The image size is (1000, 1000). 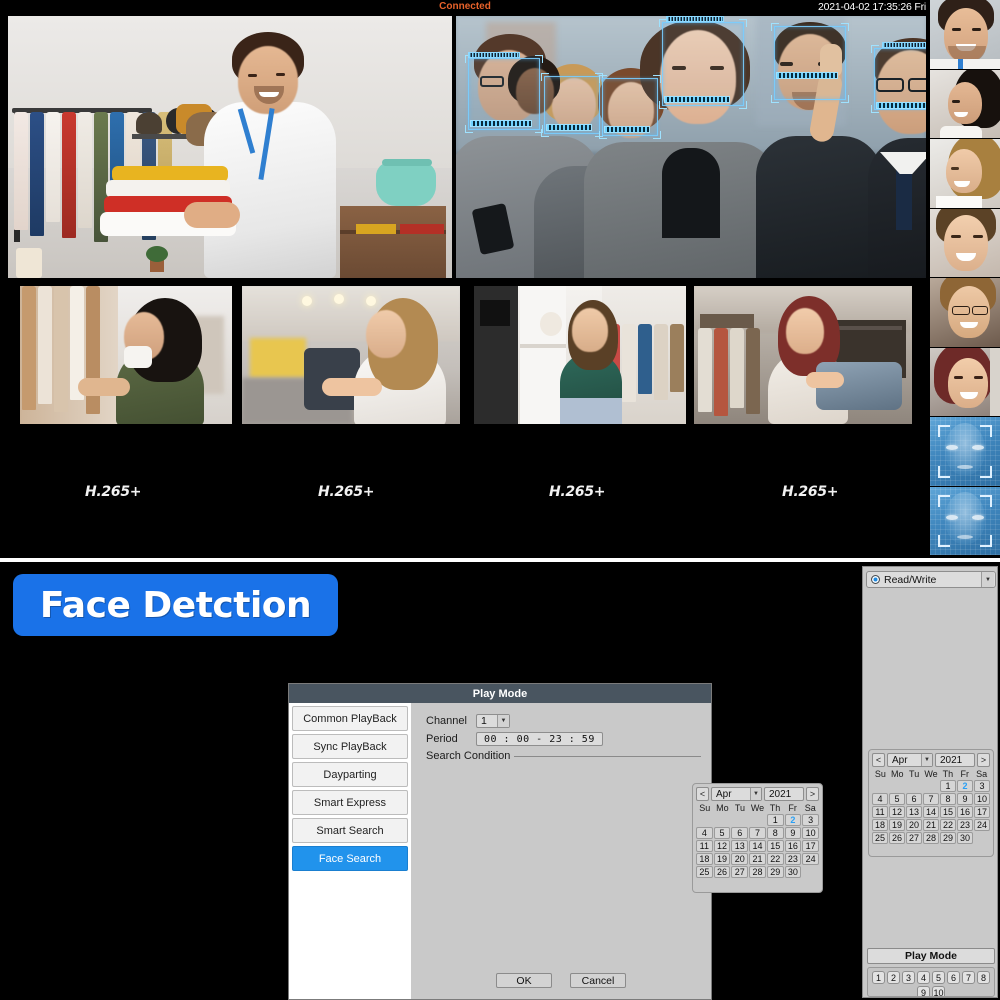 What do you see at coordinates (350, 858) in the screenshot?
I see `mode-item-face-search: Face Search` at bounding box center [350, 858].